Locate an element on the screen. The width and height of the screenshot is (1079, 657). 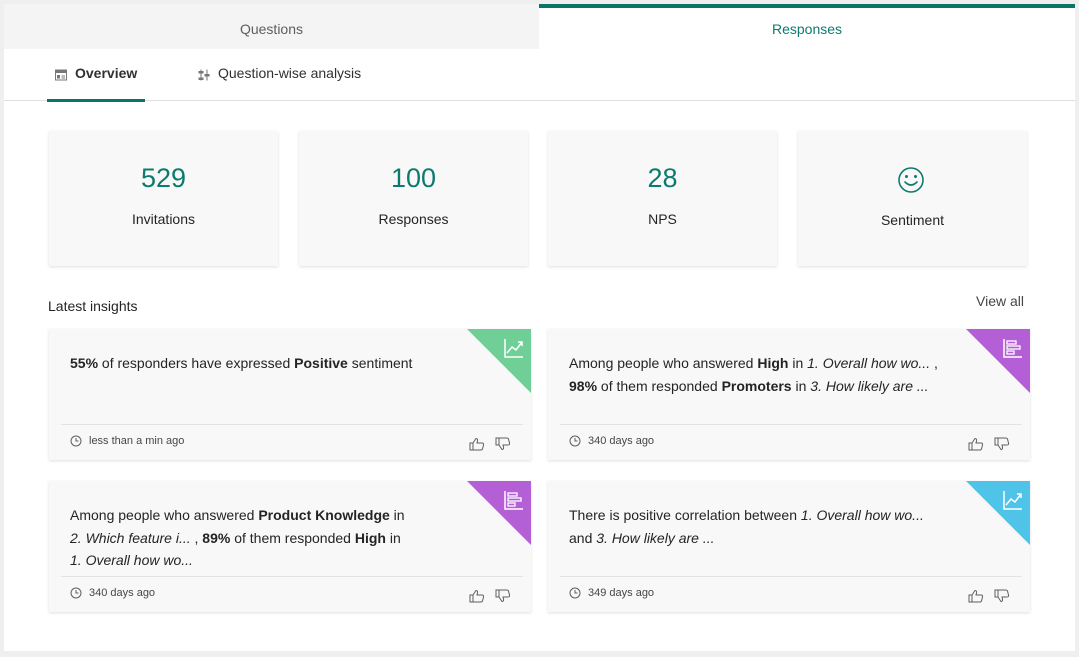
insight-text-segment: and is located at coordinates (583, 537).